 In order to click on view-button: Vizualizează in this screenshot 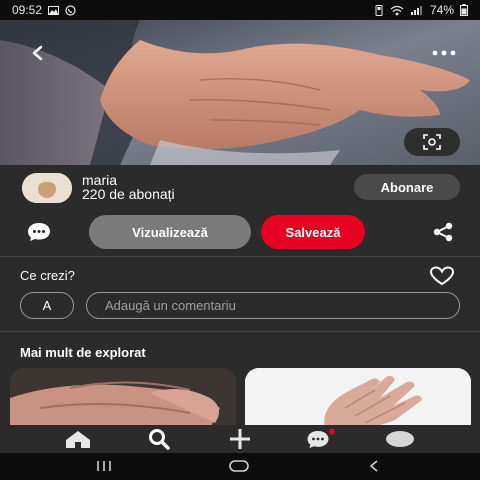, I will do `click(170, 232)`.